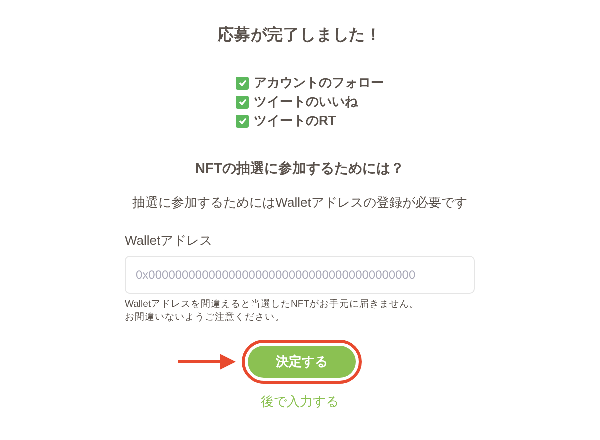 This screenshot has width=600, height=440. I want to click on later-link: 後で入力する, so click(300, 402).